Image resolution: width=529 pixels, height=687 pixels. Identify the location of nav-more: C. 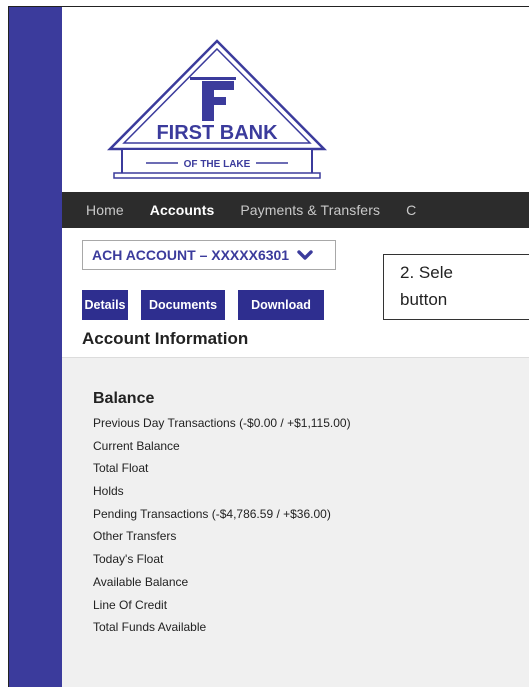
(404, 210).